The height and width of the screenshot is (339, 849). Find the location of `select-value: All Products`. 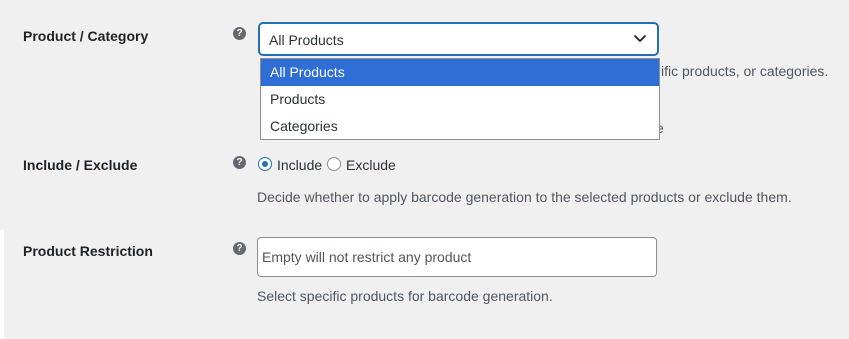

select-value: All Products is located at coordinates (306, 40).